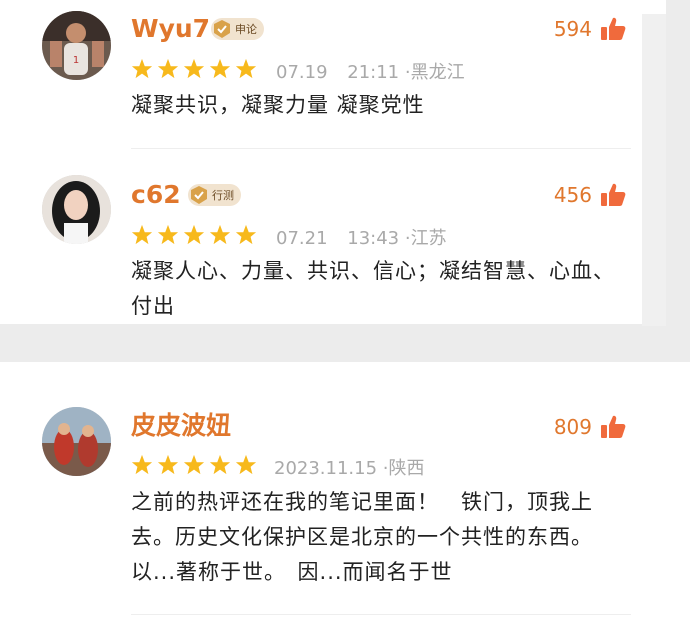 The height and width of the screenshot is (621, 690). I want to click on comment-meta: 07.21 13:43 ·江苏, so click(361, 237).